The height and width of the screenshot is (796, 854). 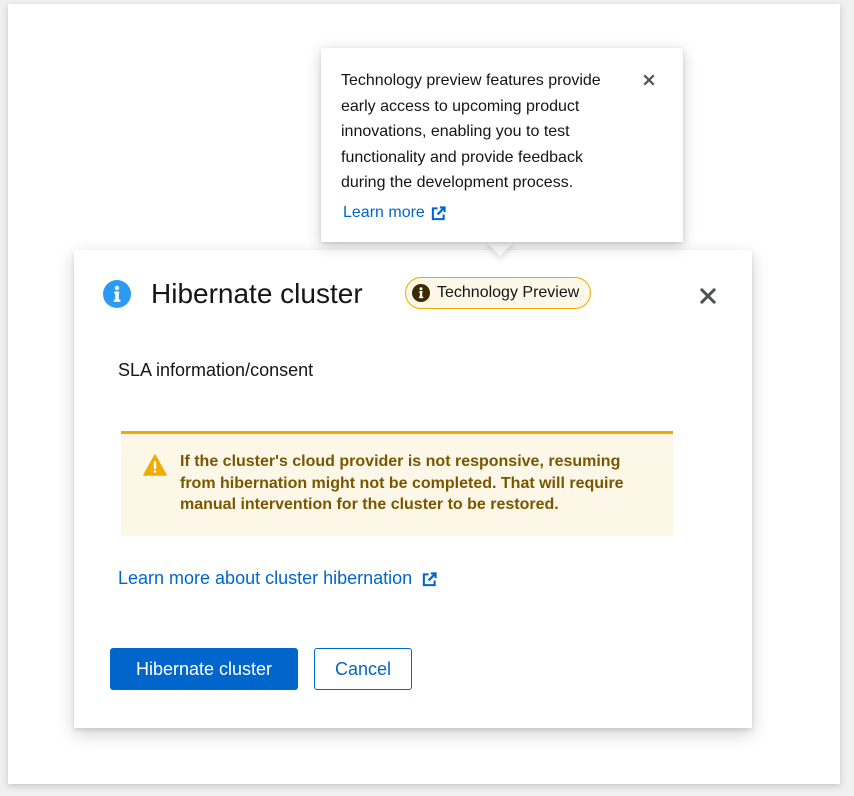 I want to click on learn-more-hibernation-label: Learn more about cluster hibernation, so click(x=265, y=578).